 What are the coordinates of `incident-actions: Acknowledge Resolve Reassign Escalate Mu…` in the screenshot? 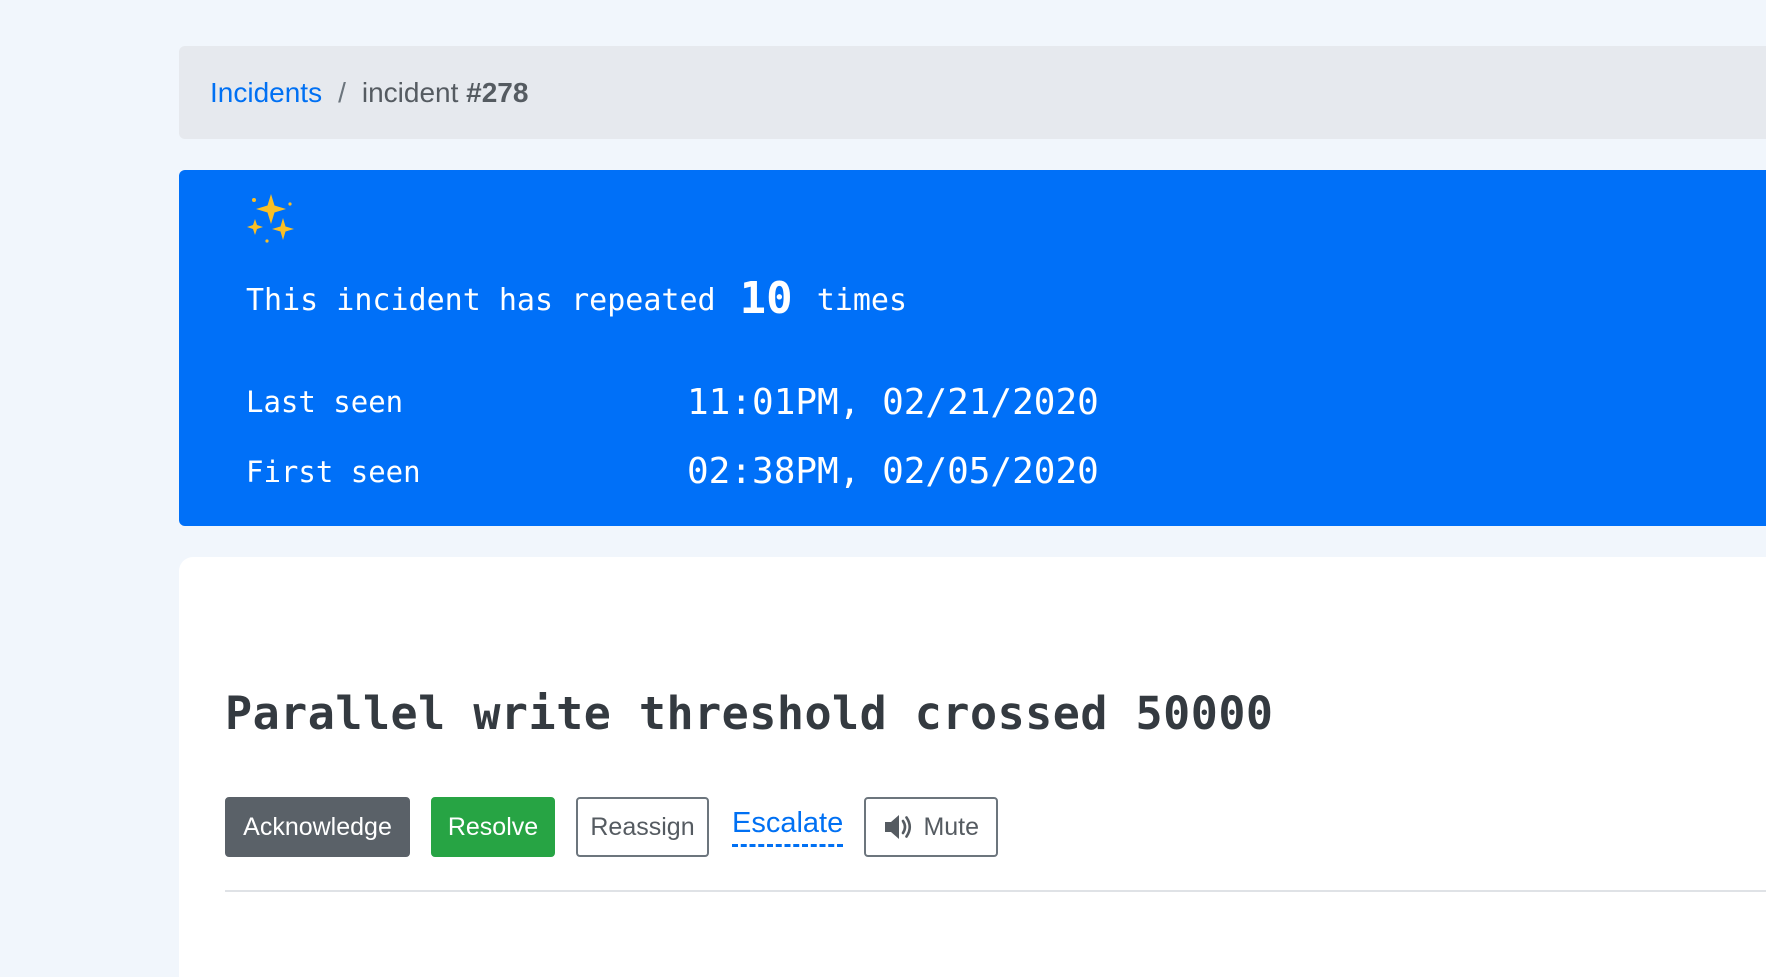 It's located at (612, 827).